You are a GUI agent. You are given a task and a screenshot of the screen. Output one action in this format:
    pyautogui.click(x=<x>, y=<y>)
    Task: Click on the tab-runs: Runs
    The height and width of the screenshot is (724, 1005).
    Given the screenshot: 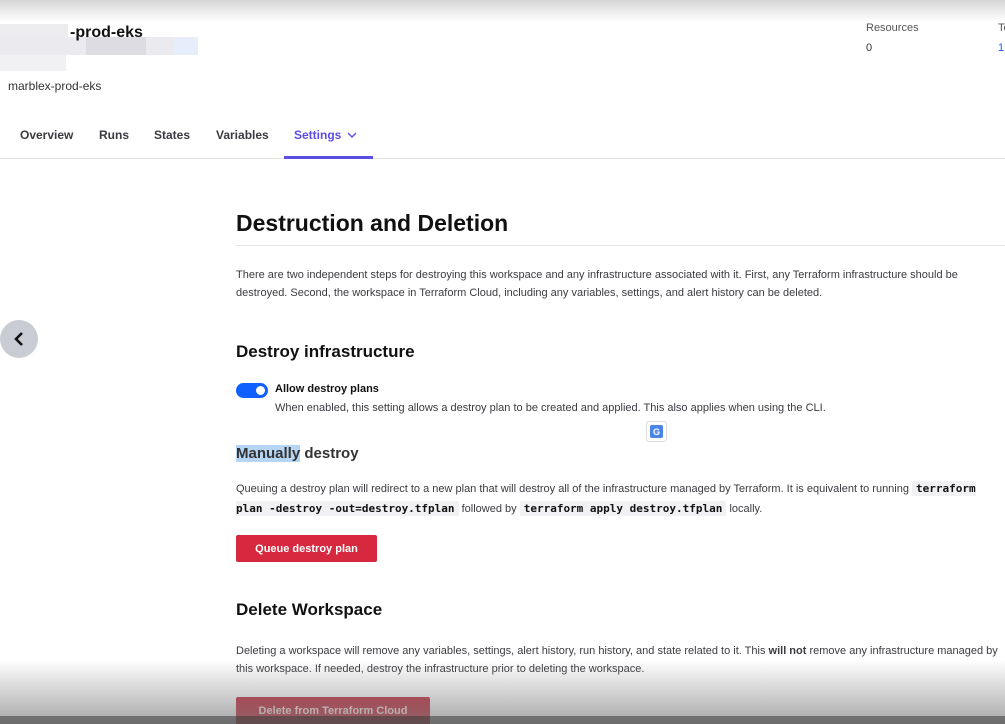 What is the action you would take?
    pyautogui.click(x=114, y=135)
    